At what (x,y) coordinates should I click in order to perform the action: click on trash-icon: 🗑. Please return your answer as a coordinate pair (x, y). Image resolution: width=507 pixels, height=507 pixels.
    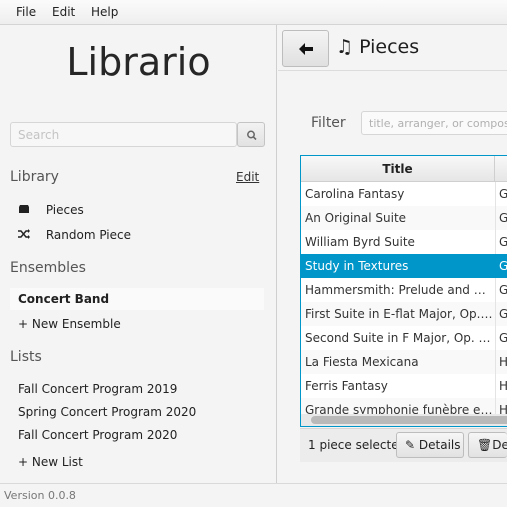
    Looking at the image, I should click on (485, 445).